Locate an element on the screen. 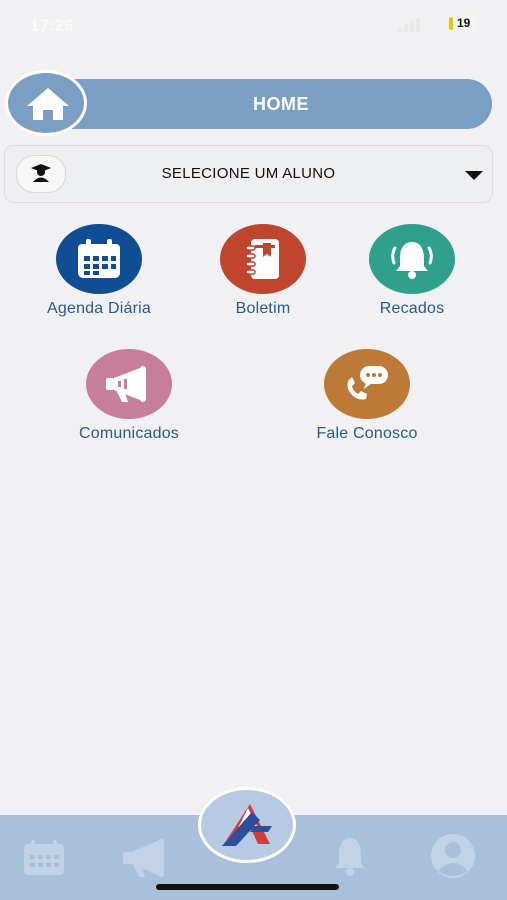  menu-label: Fale Conosco is located at coordinates (367, 433).